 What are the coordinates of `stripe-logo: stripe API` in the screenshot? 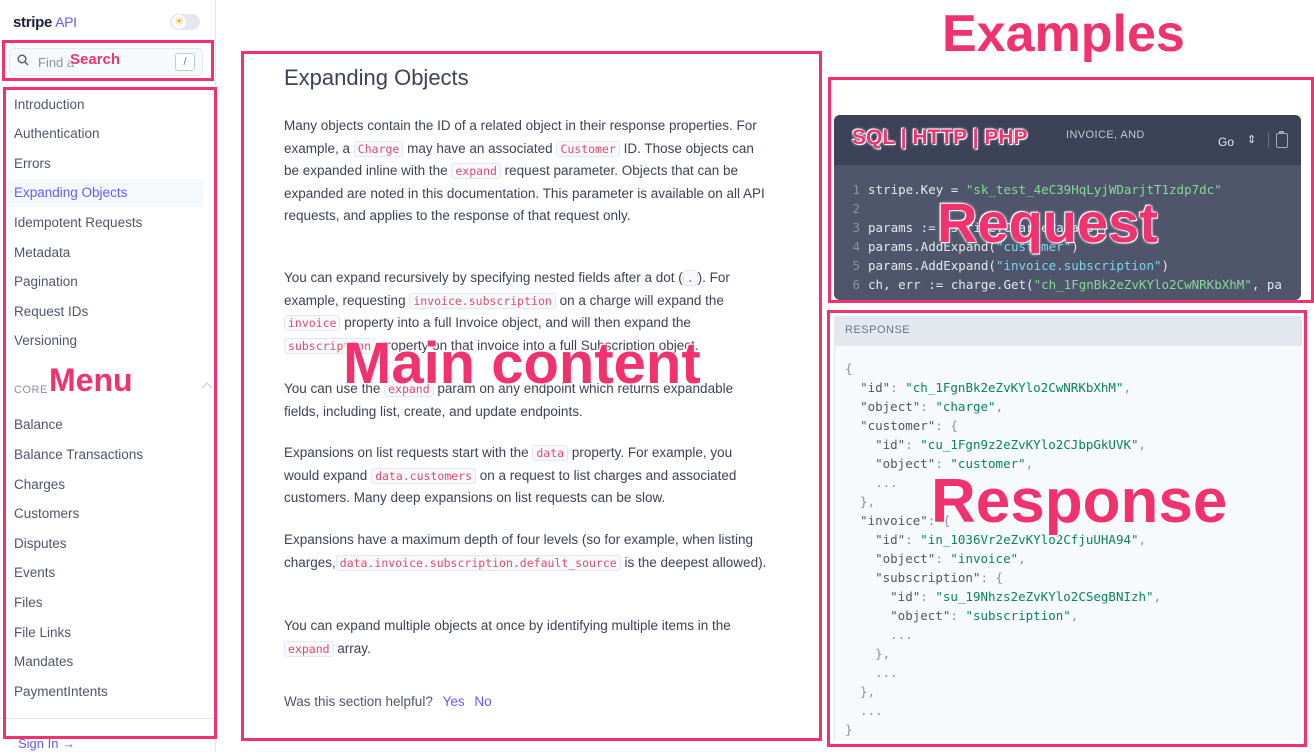 It's located at (45, 22).